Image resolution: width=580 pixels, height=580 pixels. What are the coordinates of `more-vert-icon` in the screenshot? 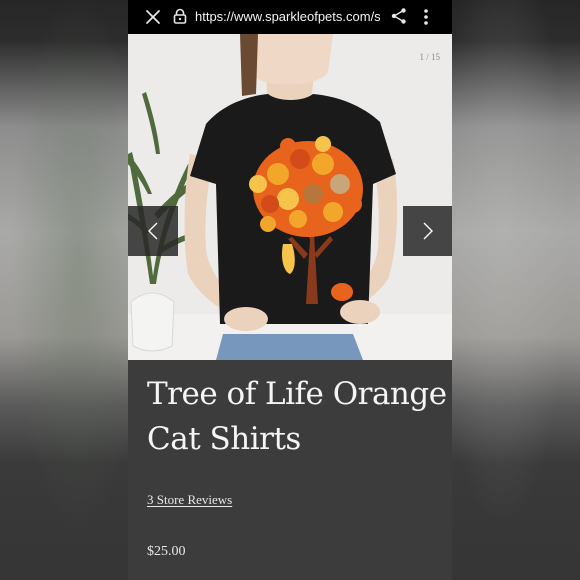 It's located at (426, 17).